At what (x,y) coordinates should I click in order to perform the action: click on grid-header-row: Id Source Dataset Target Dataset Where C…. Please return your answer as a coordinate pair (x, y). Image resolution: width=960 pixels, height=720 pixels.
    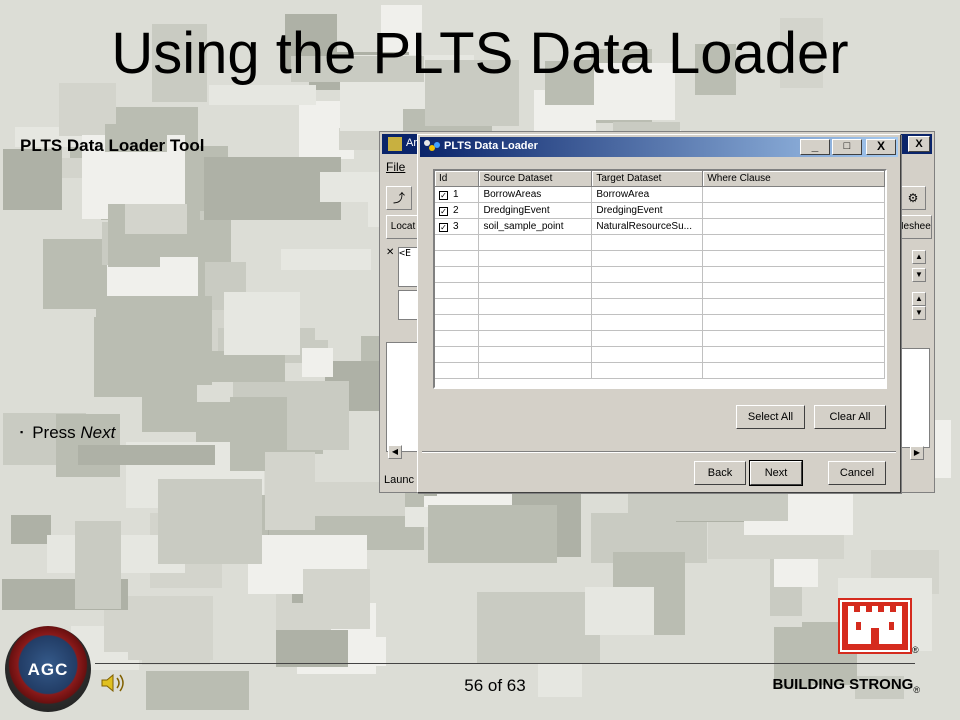
    Looking at the image, I should click on (660, 179).